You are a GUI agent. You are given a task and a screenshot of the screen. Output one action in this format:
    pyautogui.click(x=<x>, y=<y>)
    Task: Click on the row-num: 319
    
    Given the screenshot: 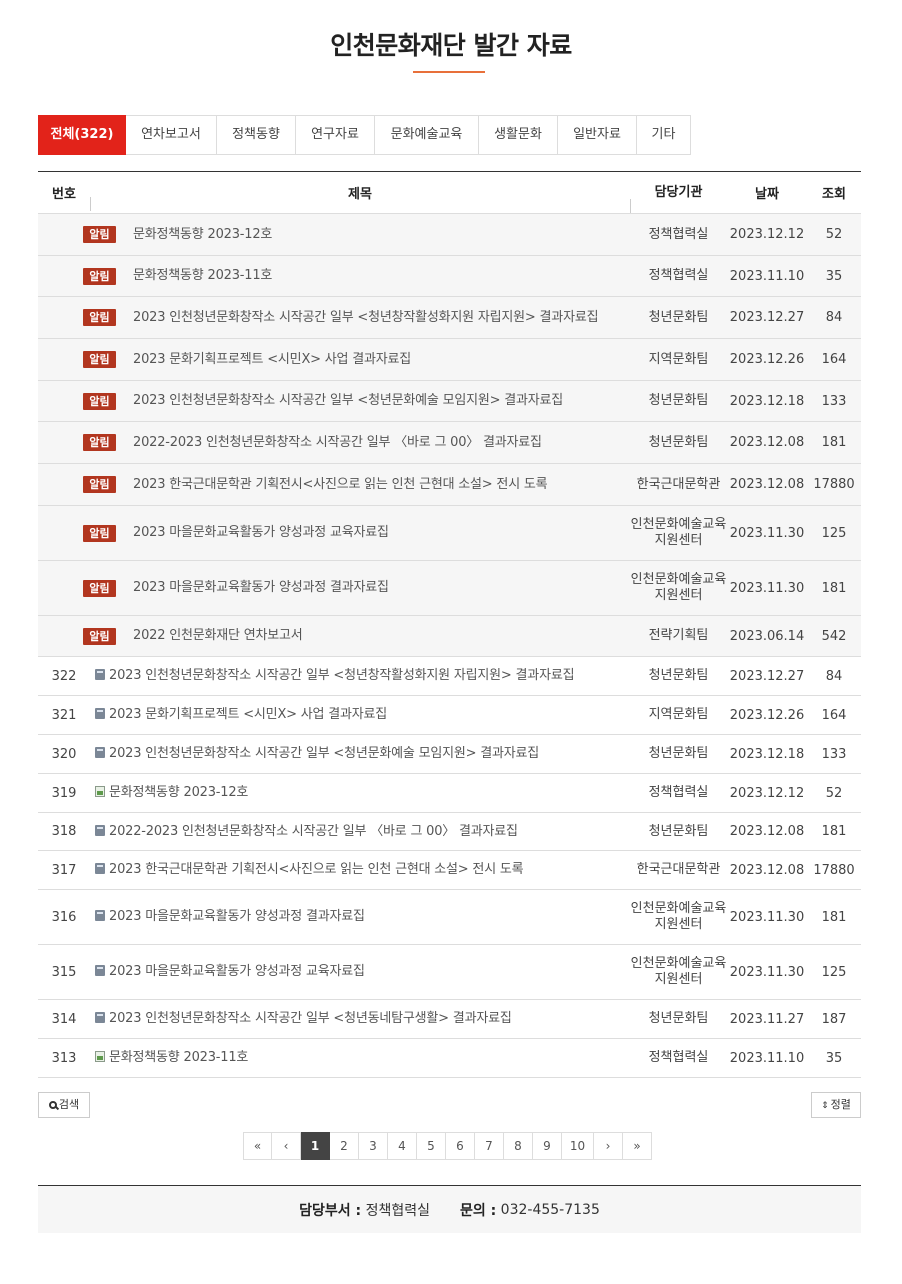 What is the action you would take?
    pyautogui.click(x=64, y=793)
    